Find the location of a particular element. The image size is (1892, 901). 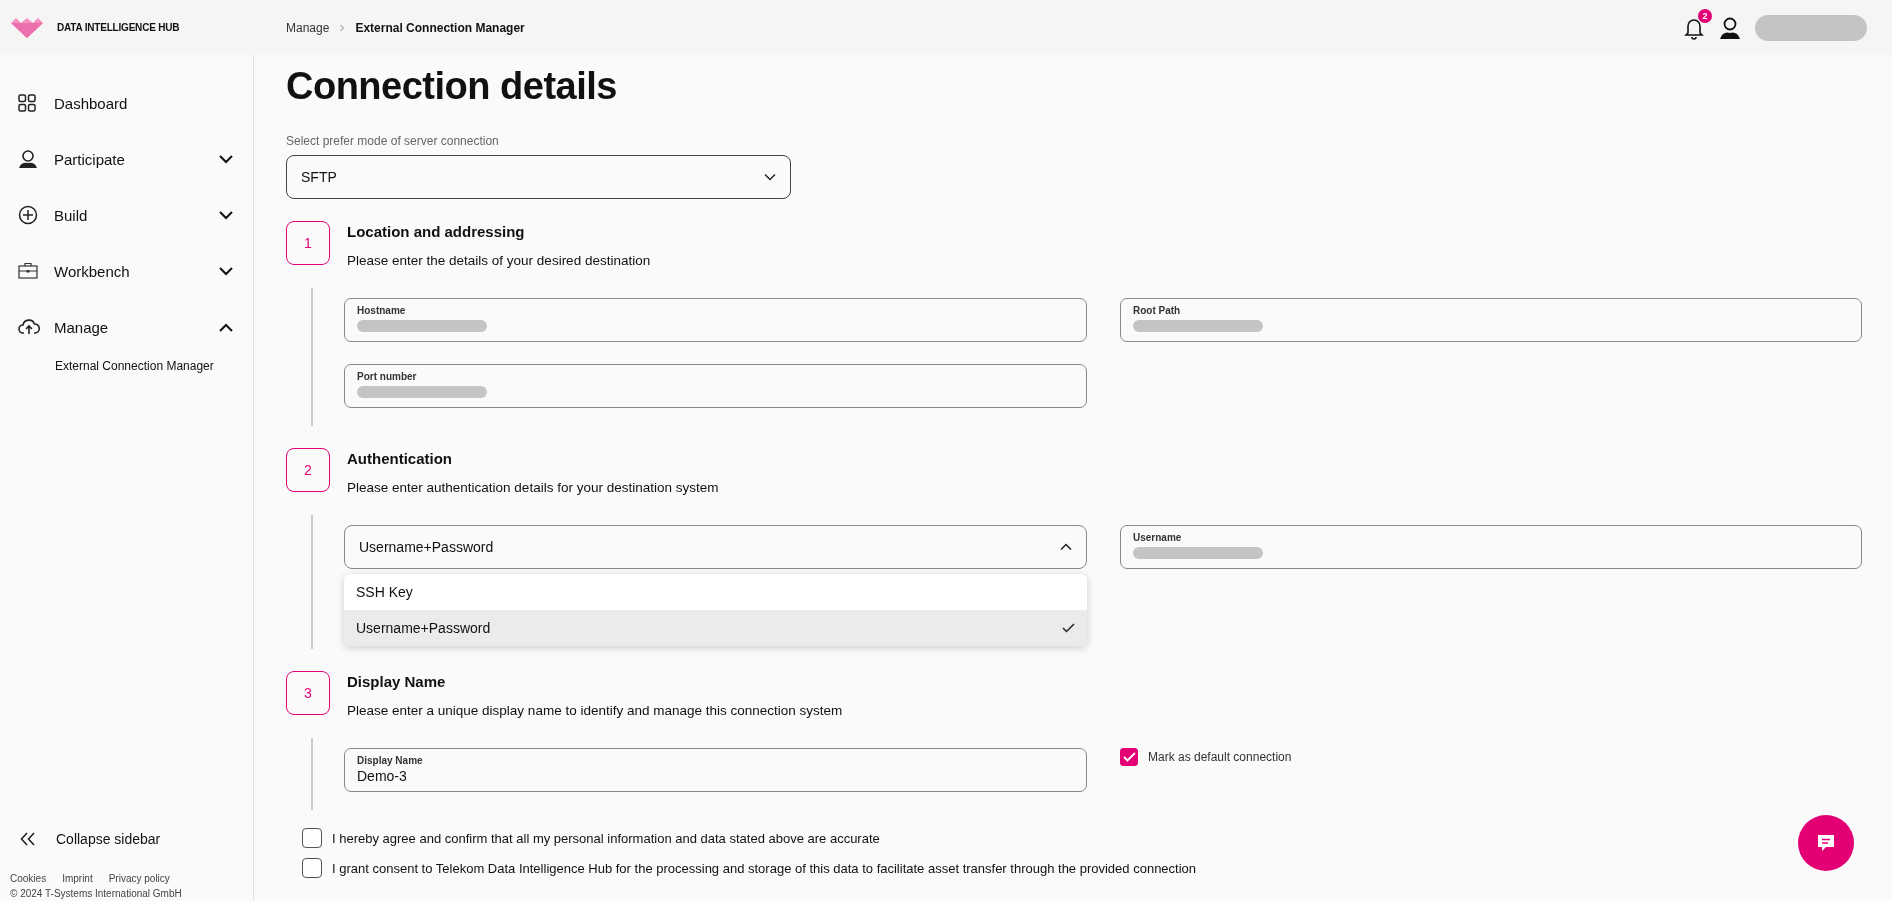

copyright-text: © 2024 T-Systems International GmbH is located at coordinates (96, 893).